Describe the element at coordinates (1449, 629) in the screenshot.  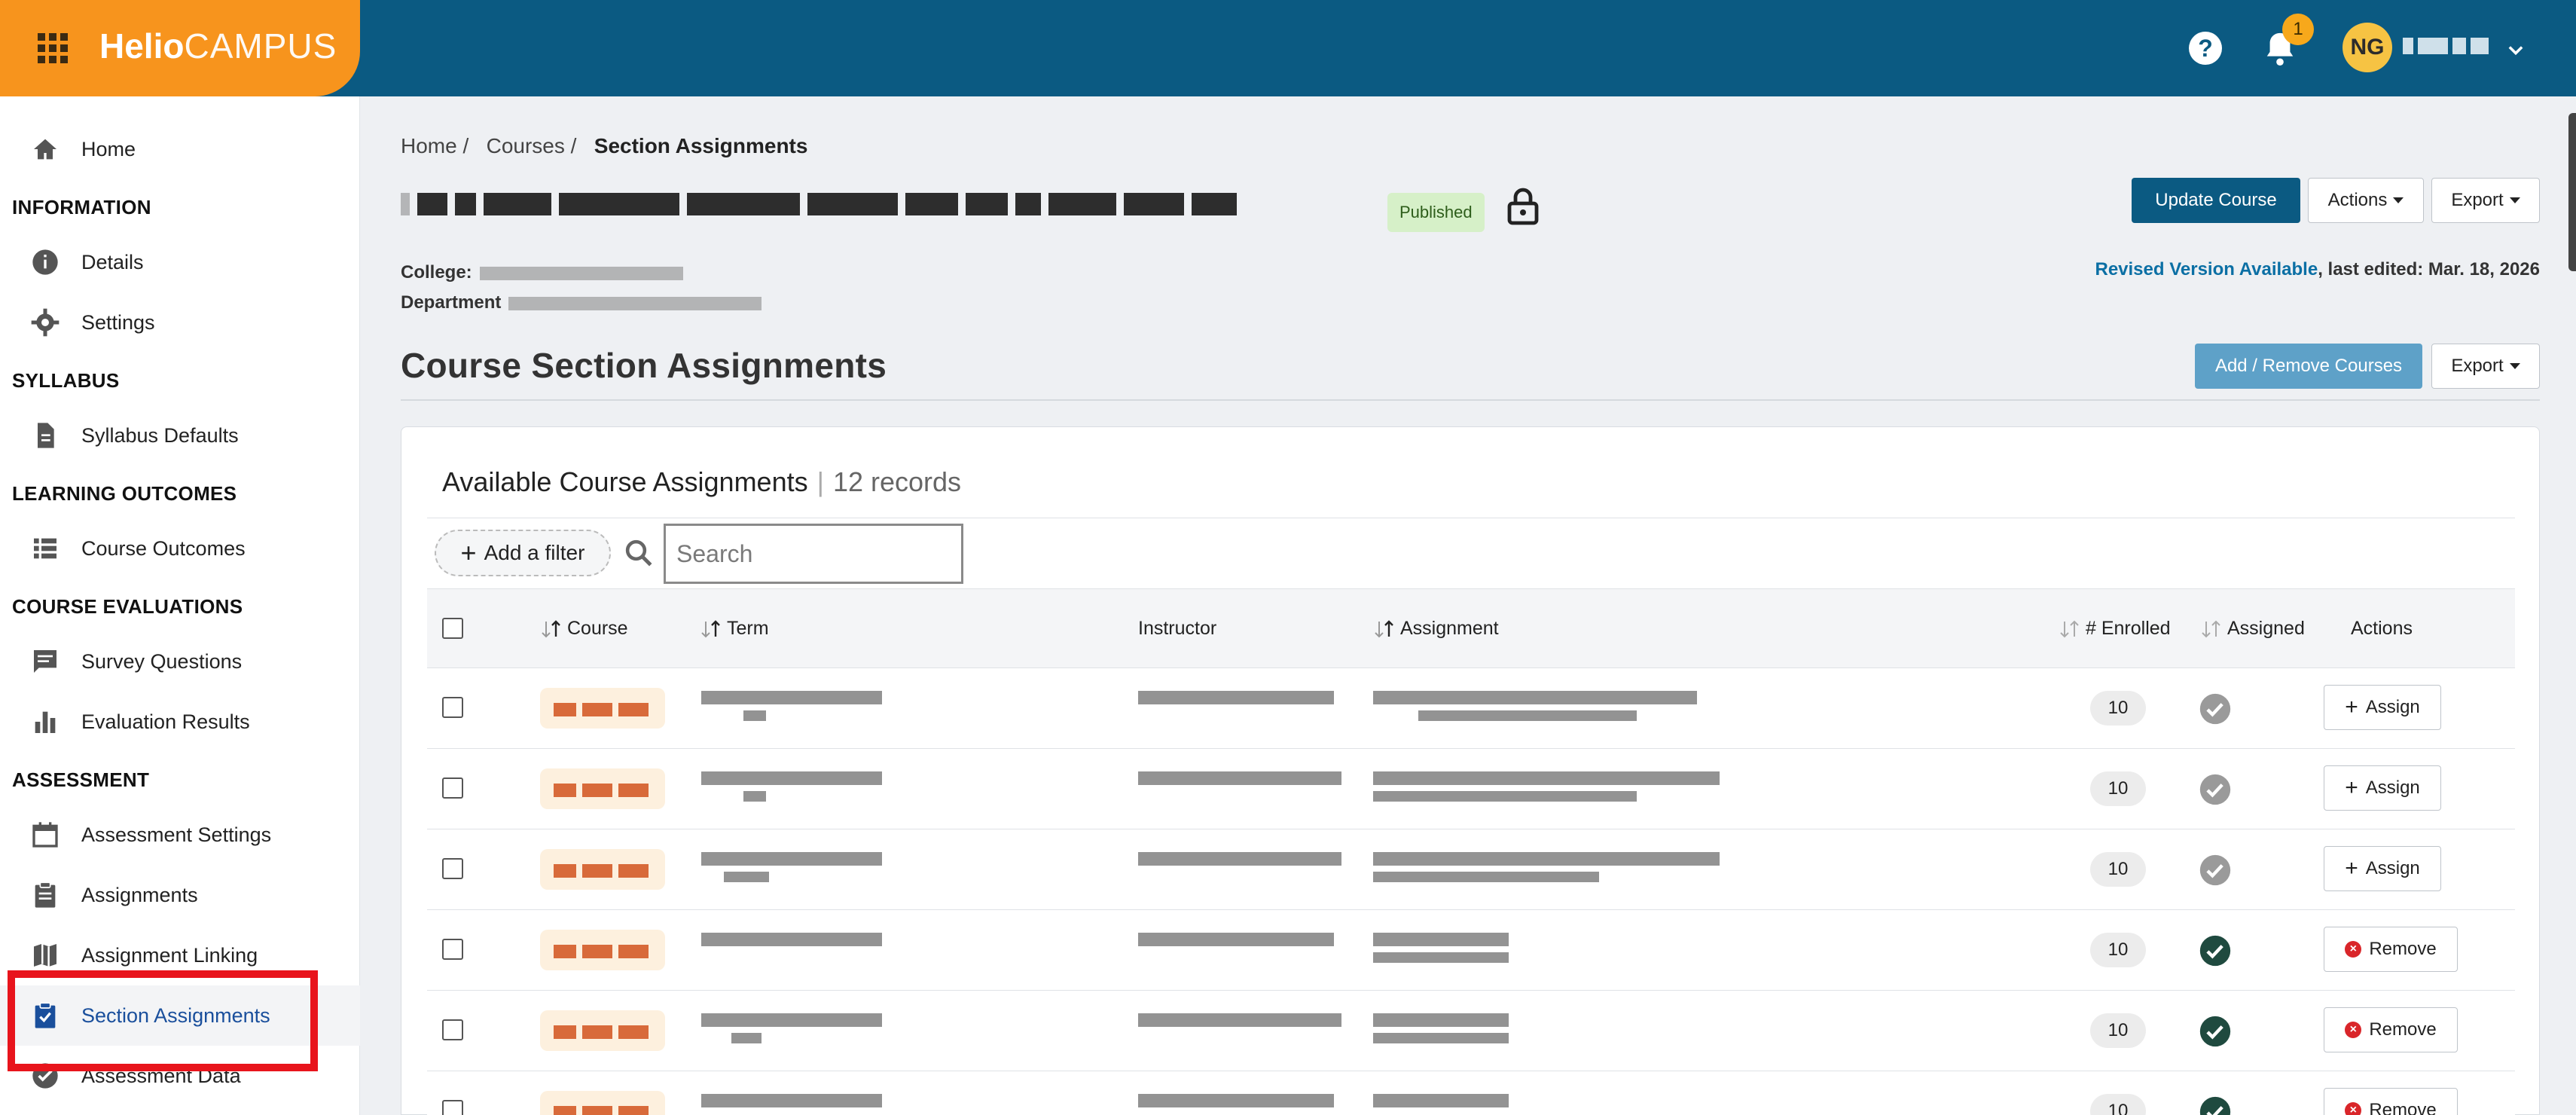
I see `column-label: Assignment` at that location.